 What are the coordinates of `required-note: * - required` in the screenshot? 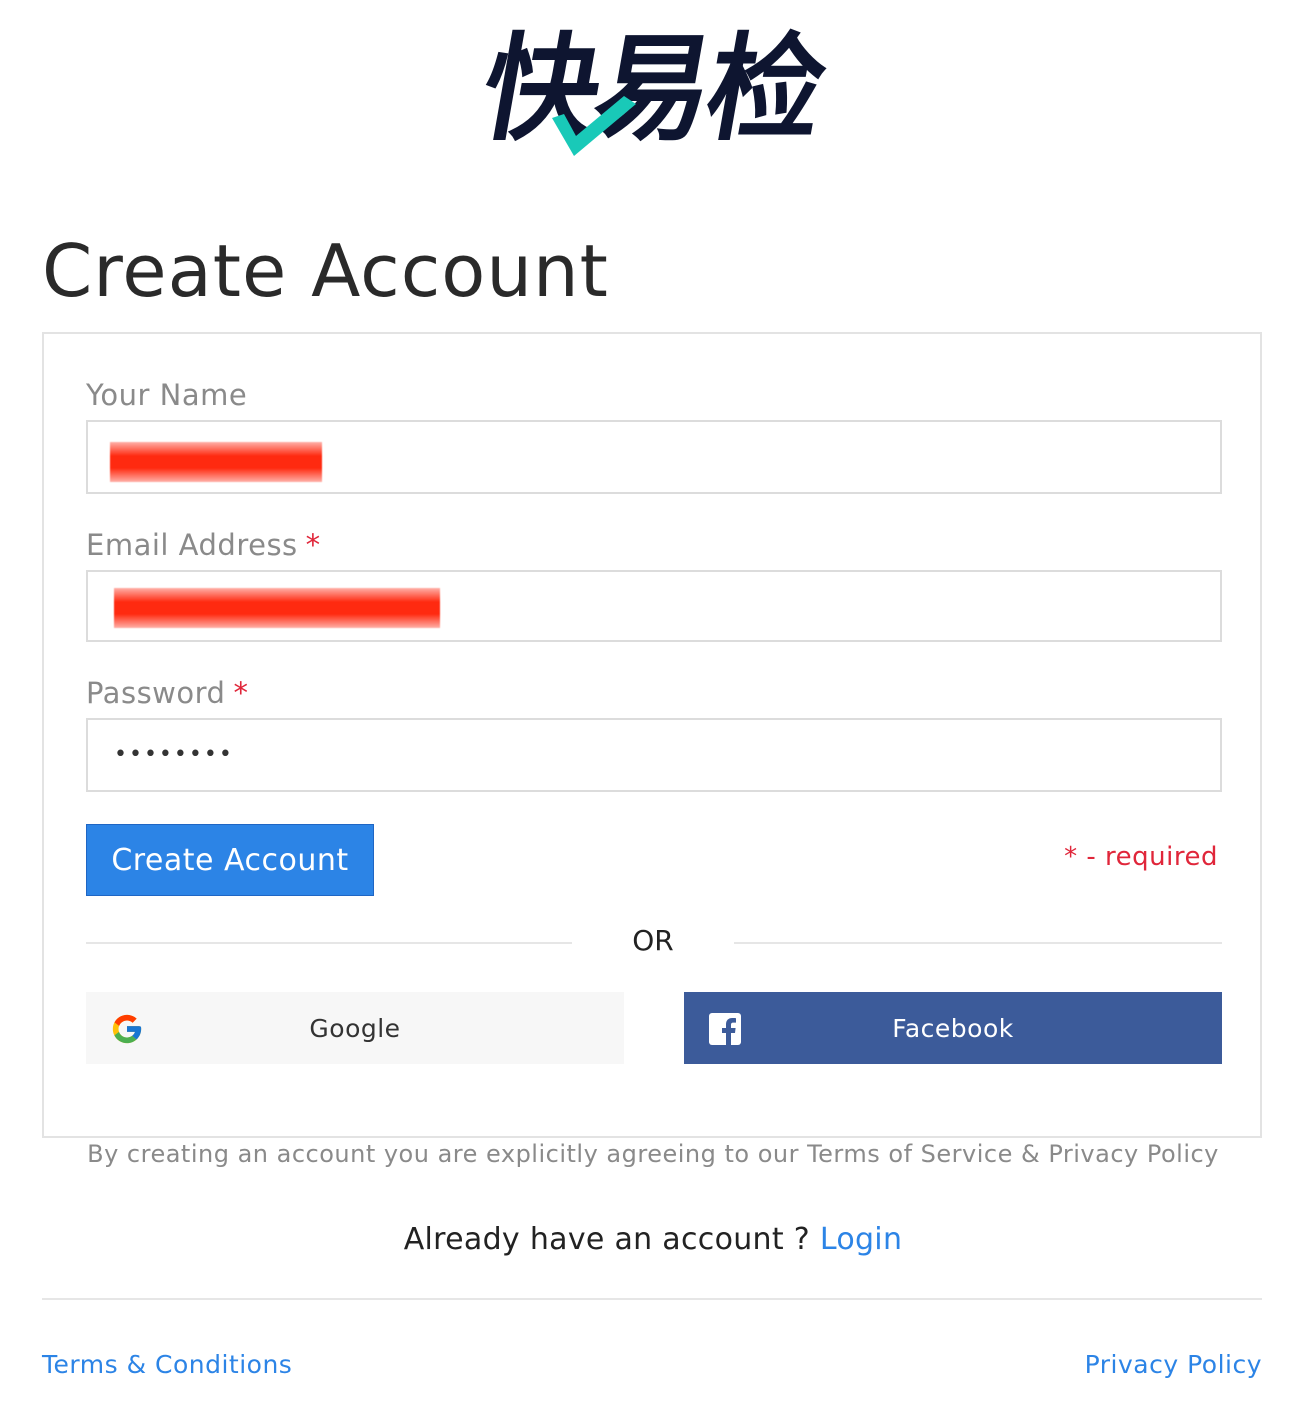 It's located at (1141, 857).